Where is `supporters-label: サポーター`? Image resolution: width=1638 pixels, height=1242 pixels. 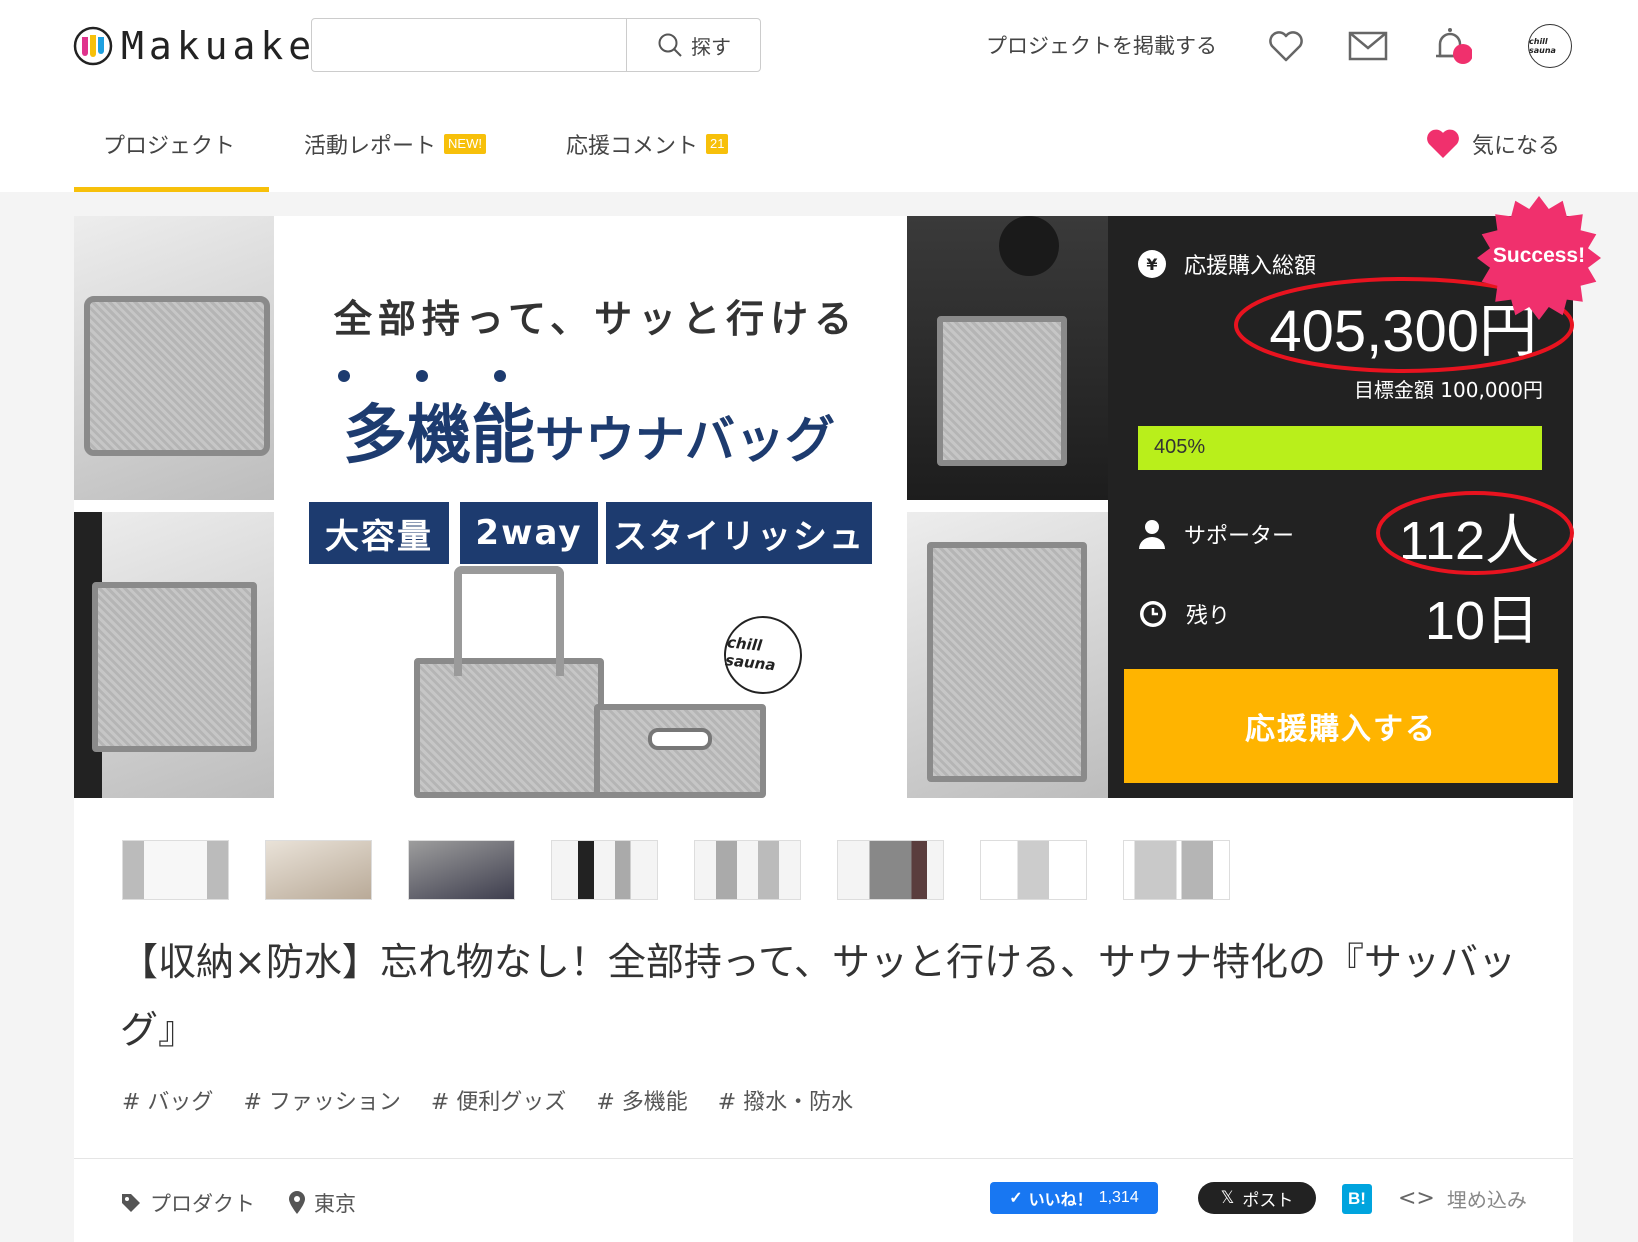
supporters-label: サポーター is located at coordinates (1239, 536).